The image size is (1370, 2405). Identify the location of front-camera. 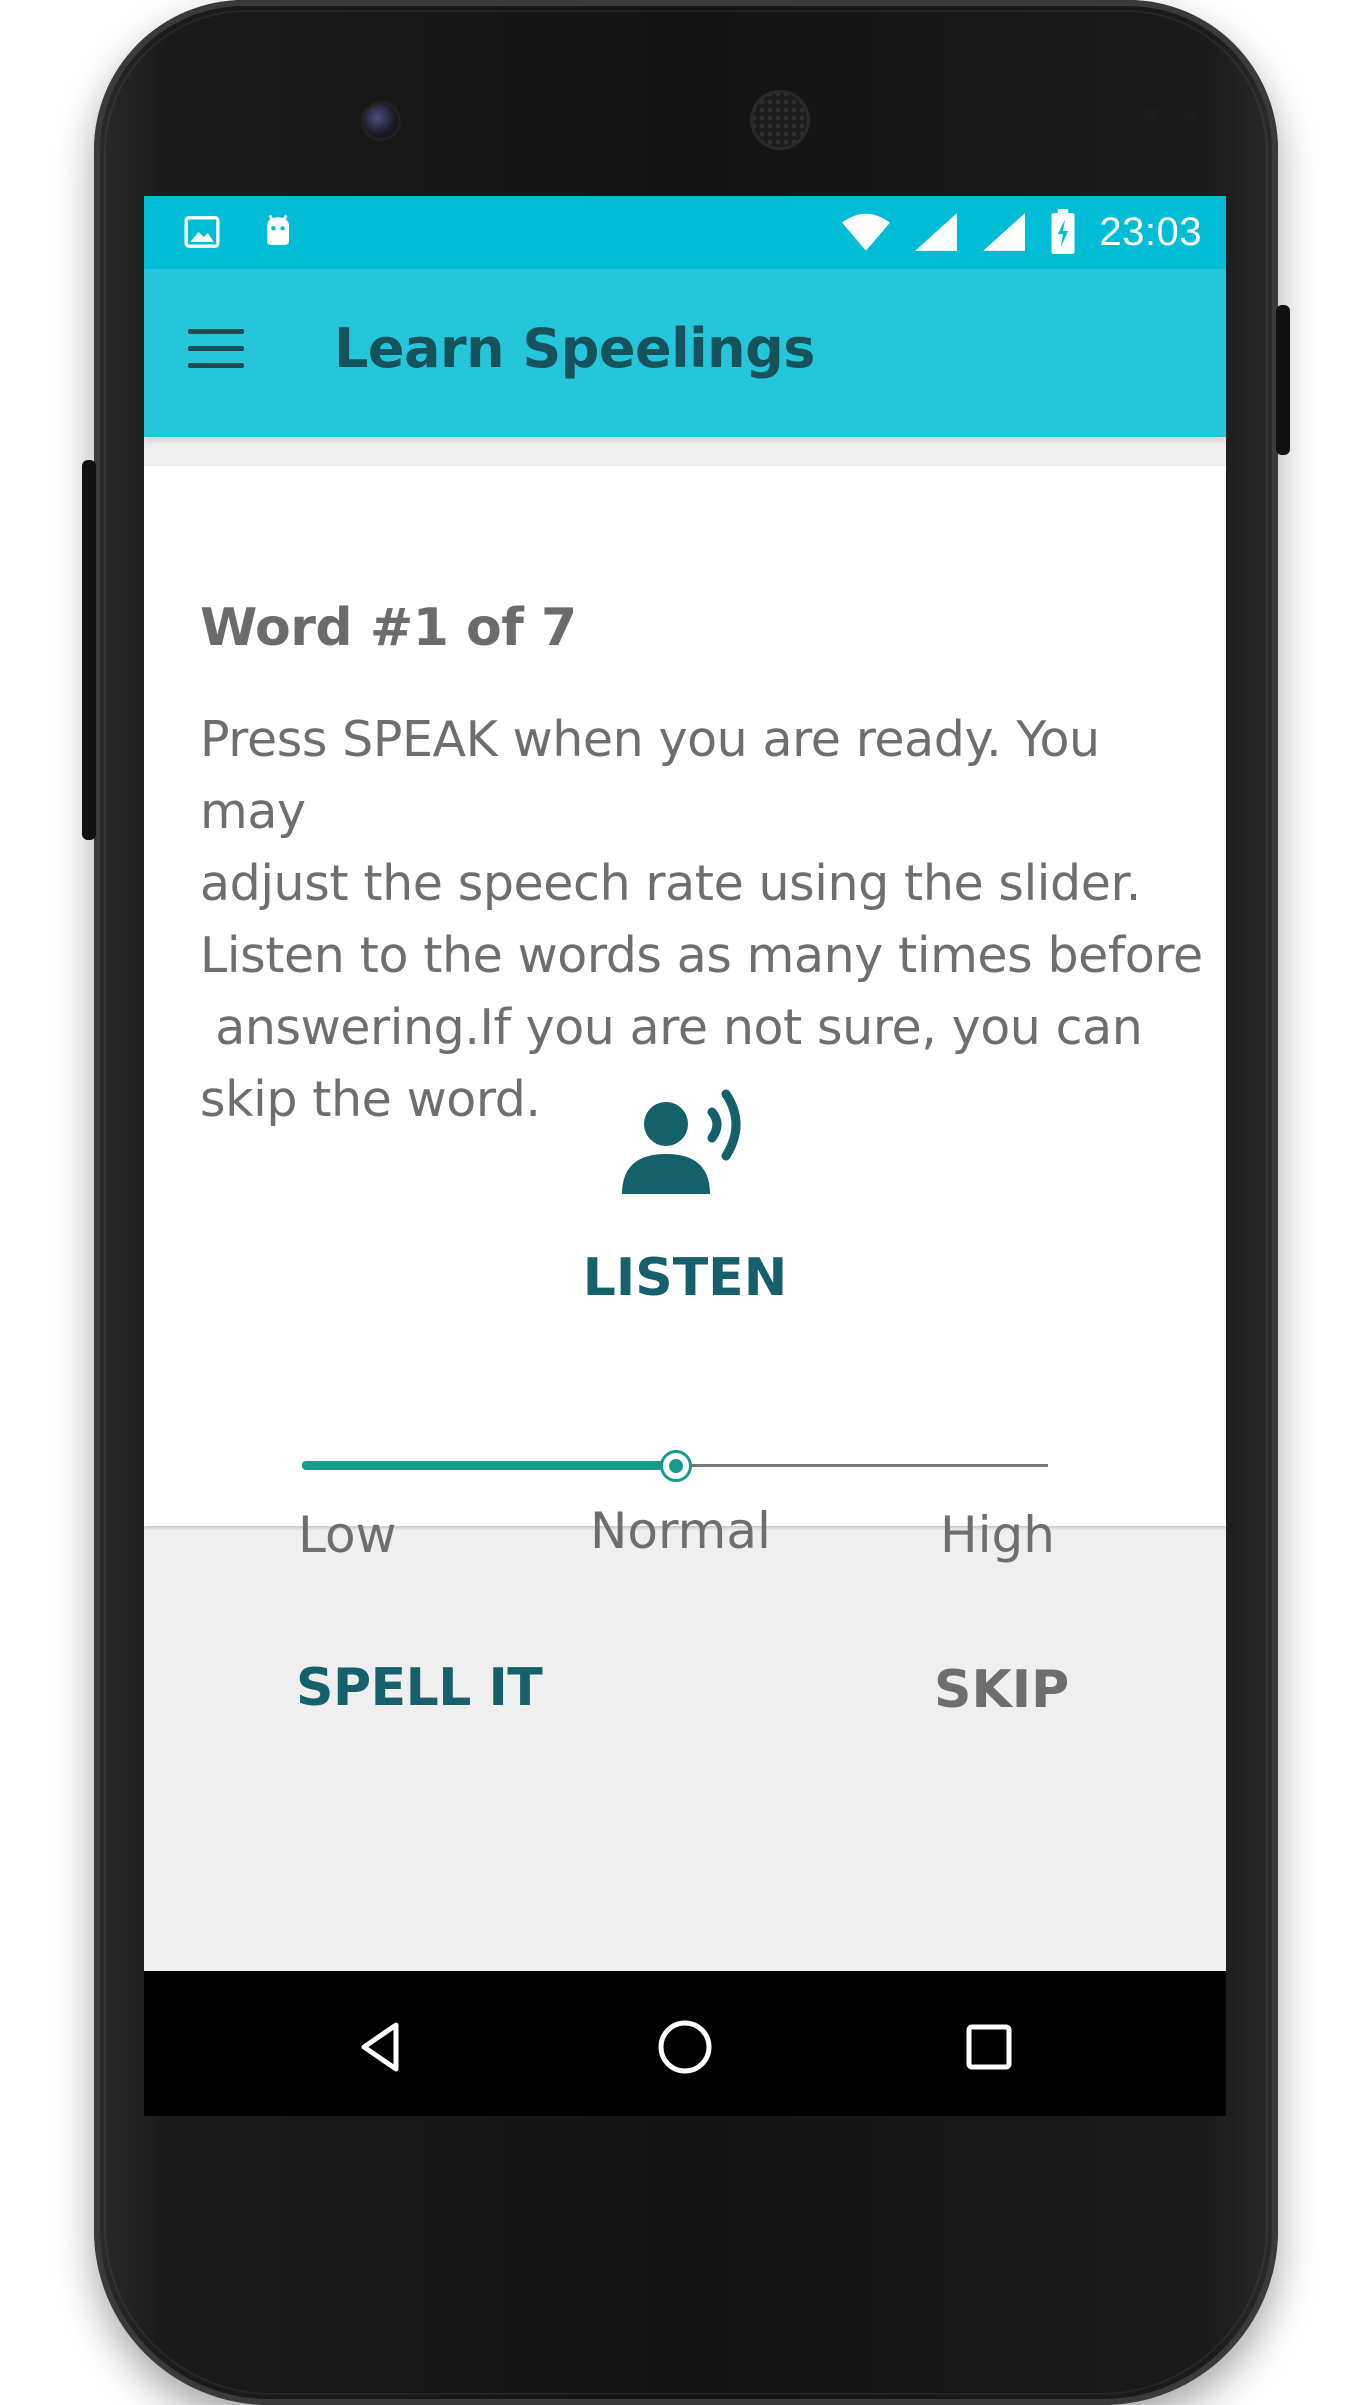
(381, 121).